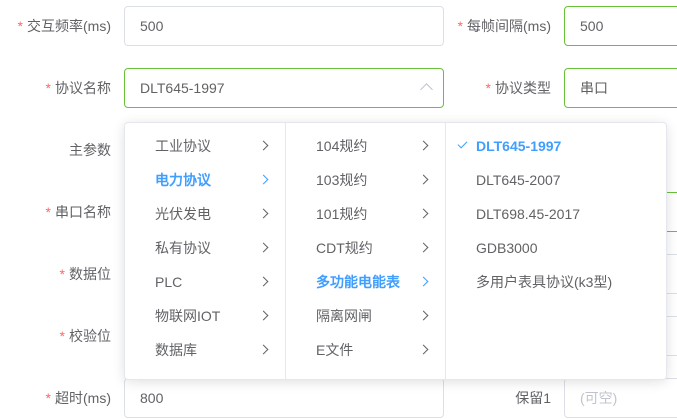  I want to click on cascader-node-label: 多功能电能表, so click(358, 282).